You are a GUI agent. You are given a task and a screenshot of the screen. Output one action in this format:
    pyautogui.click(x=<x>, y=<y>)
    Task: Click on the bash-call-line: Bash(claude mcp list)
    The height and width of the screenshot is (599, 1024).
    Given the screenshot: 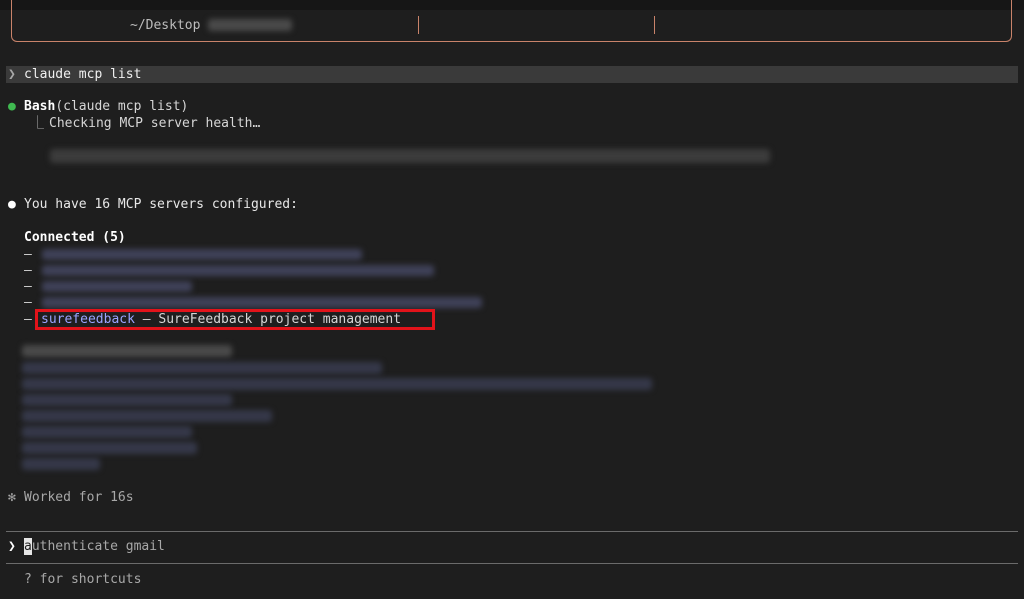 What is the action you would take?
    pyautogui.click(x=106, y=106)
    